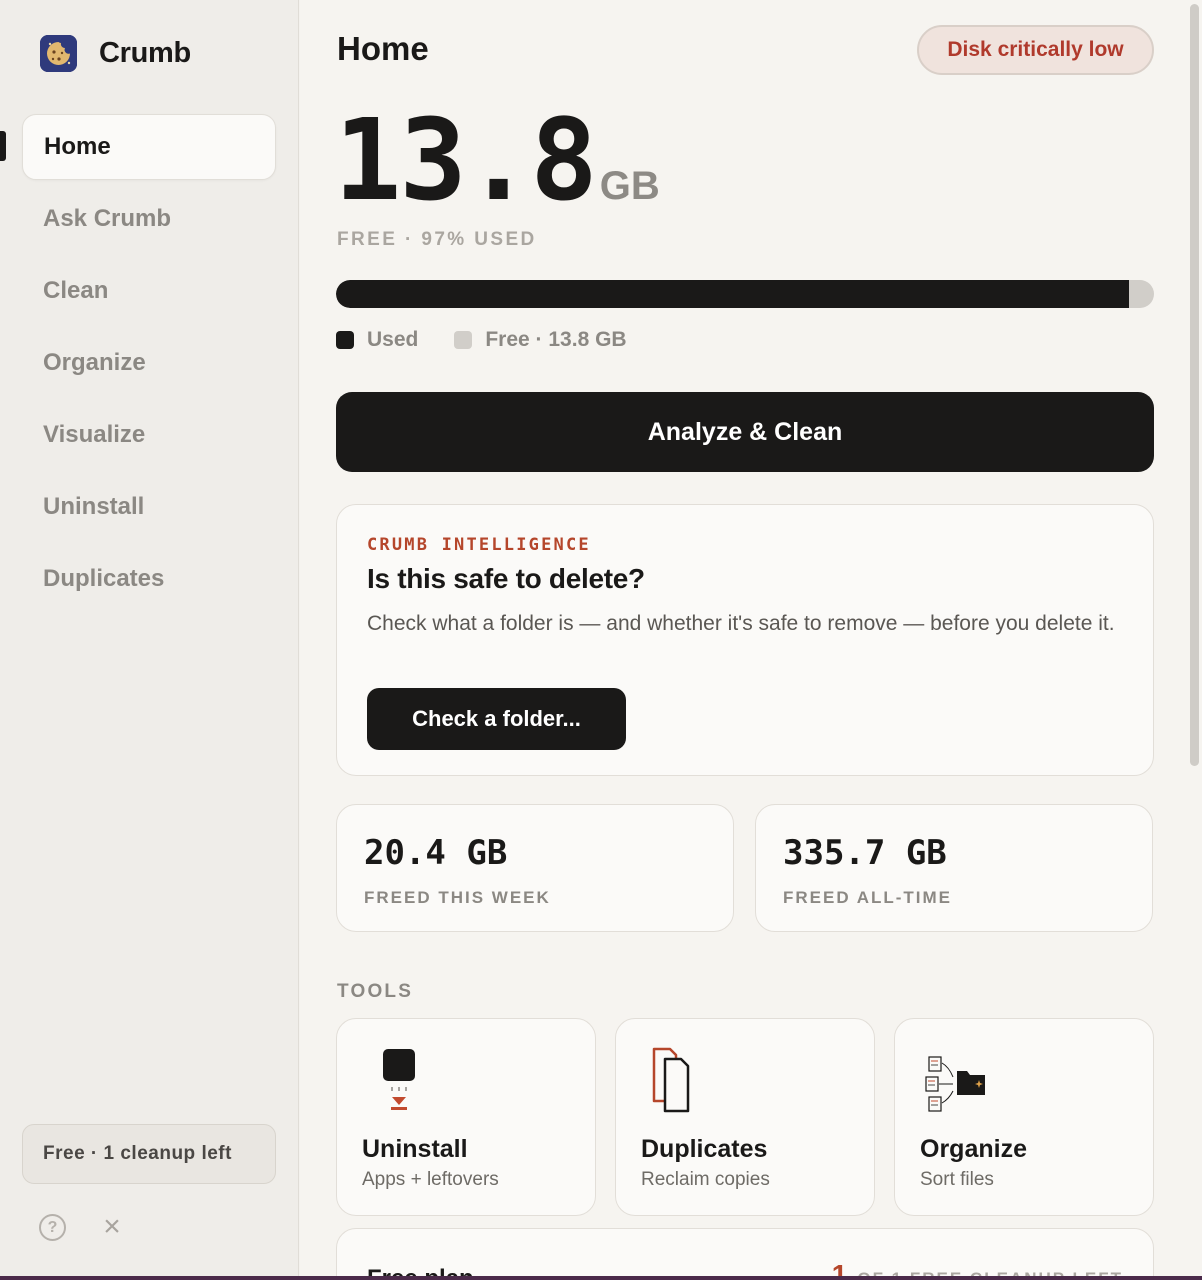  I want to click on free-space-unit: GB, so click(629, 186).